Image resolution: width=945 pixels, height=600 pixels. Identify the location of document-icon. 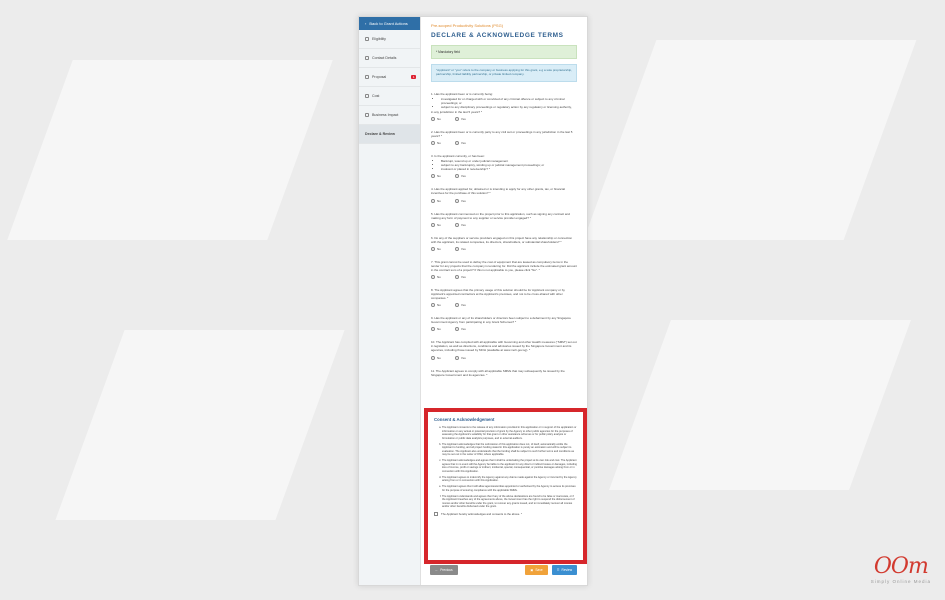
(367, 39).